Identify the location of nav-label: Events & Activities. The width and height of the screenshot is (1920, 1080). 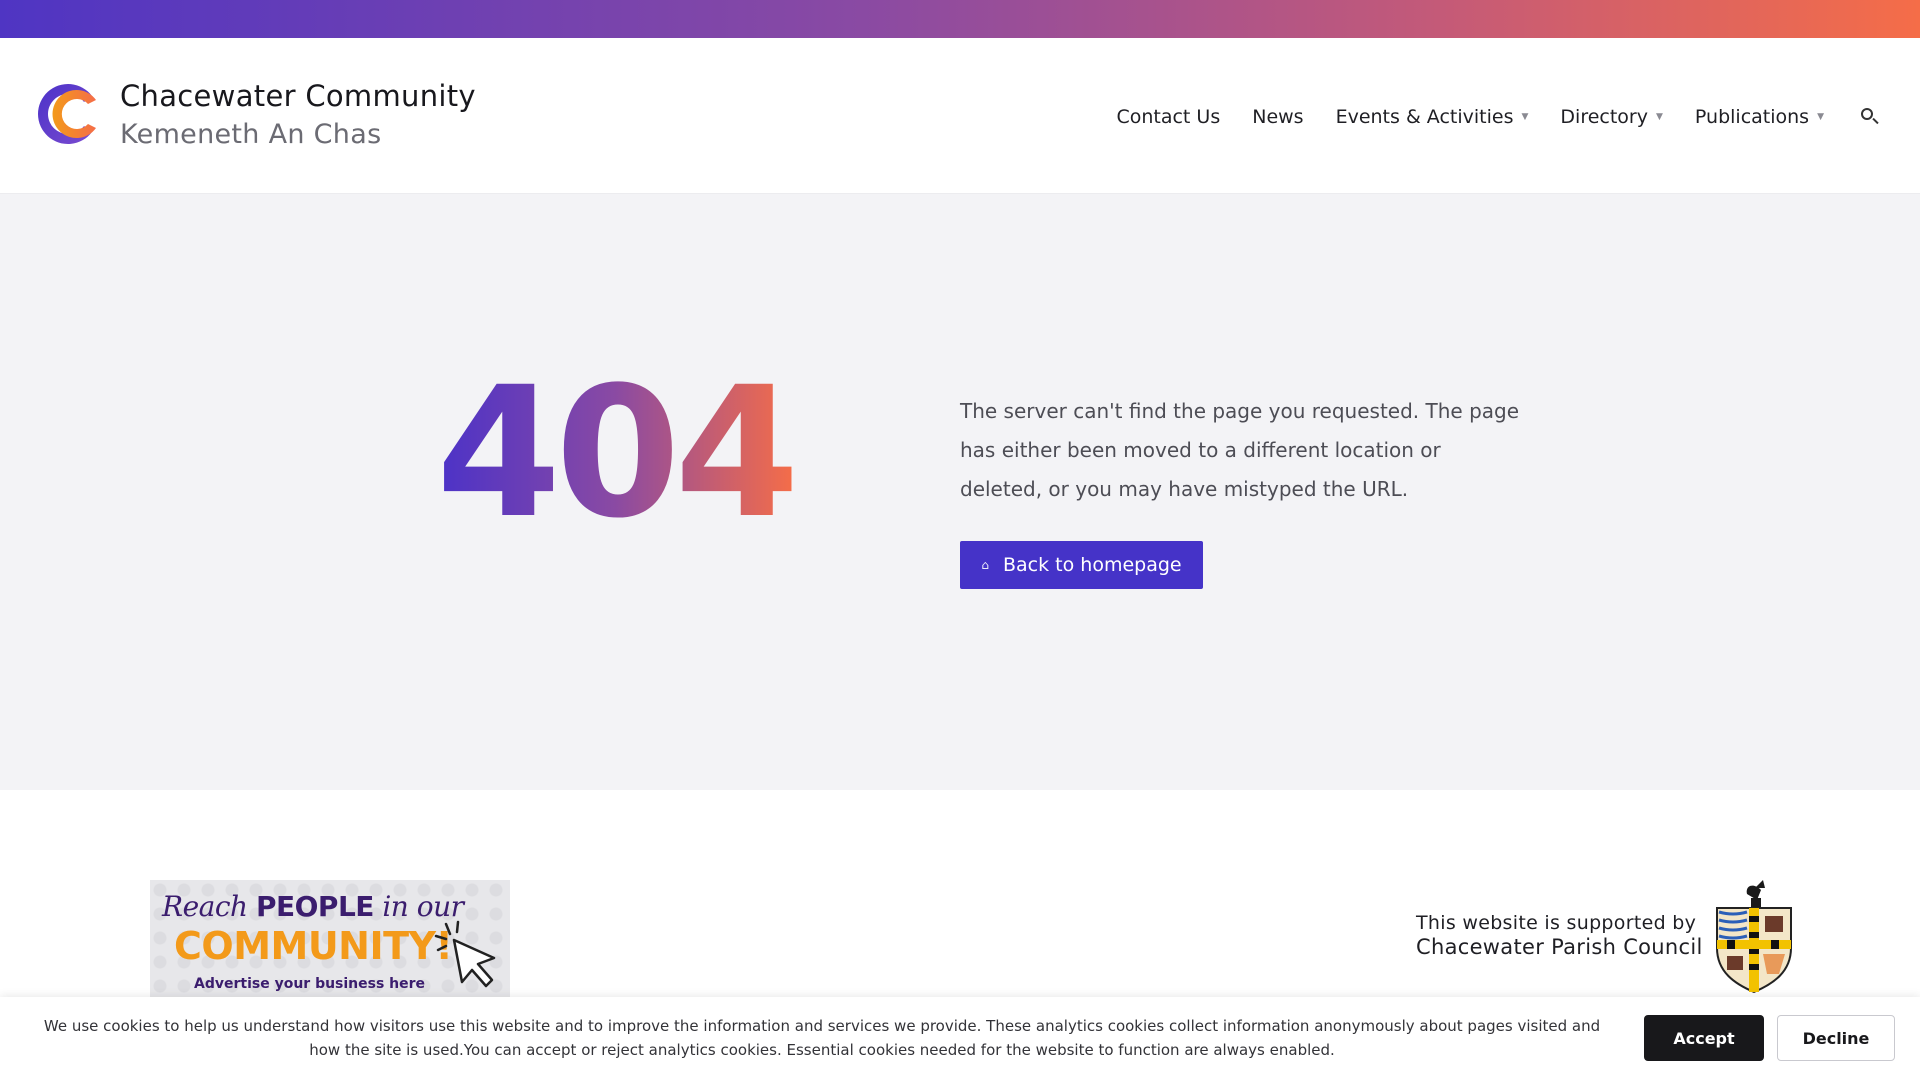
(1424, 117).